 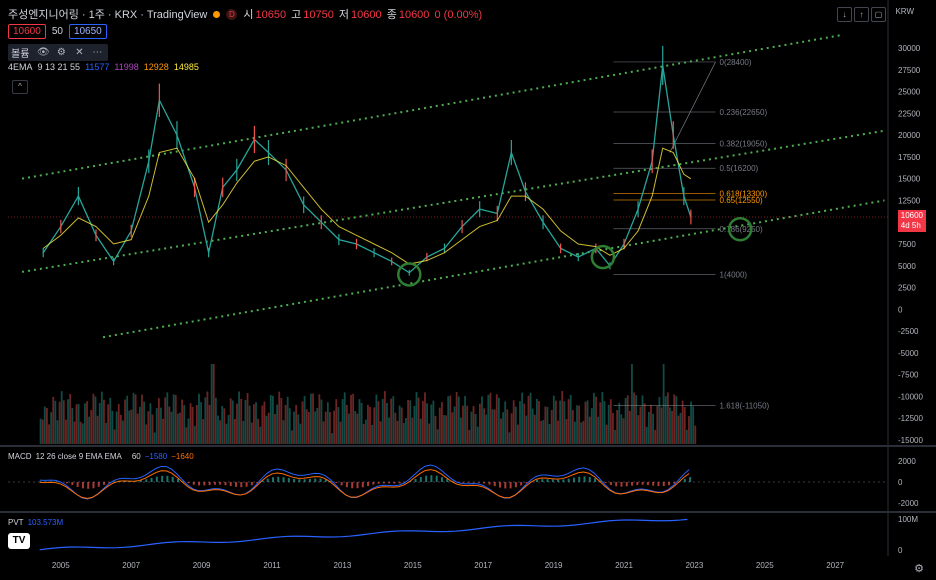 What do you see at coordinates (296, 15) in the screenshot?
I see `high-label: 고` at bounding box center [296, 15].